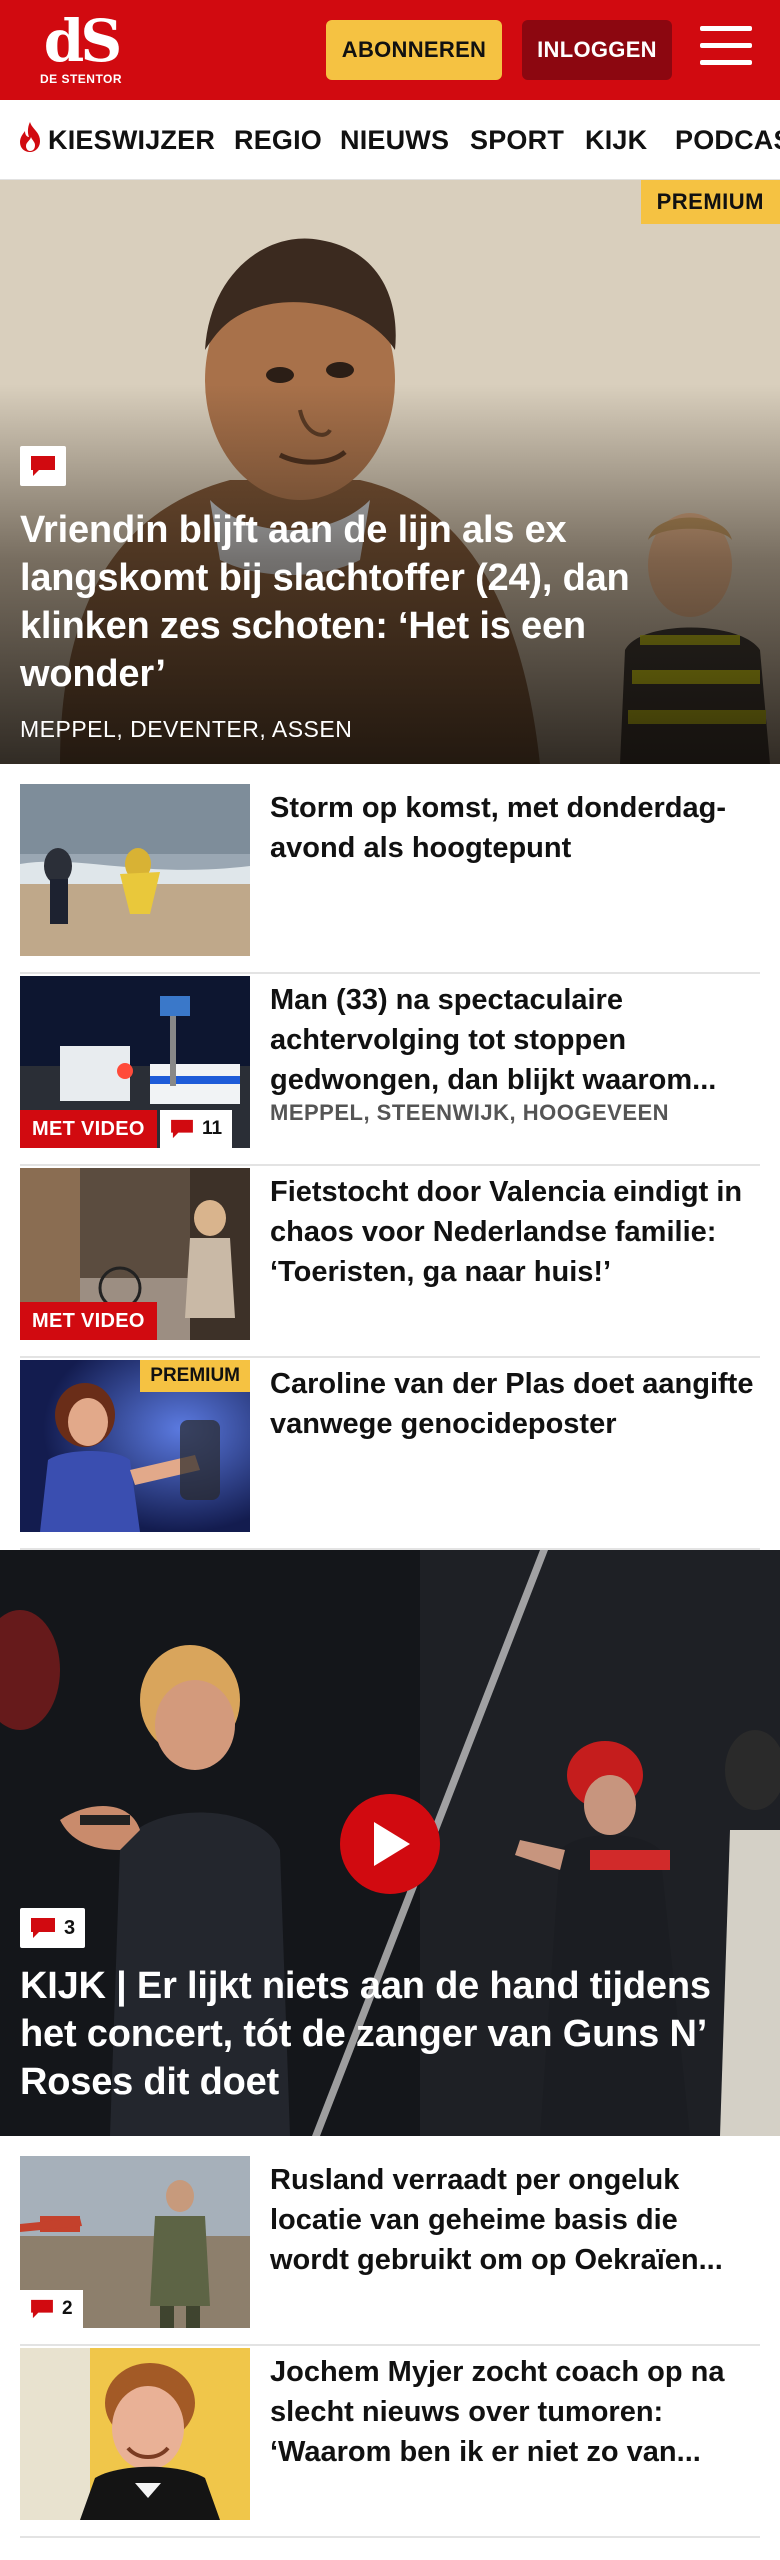 Image resolution: width=780 pixels, height=2560 pixels. I want to click on site-header: dS DE STENTOR ABONNEREN INLOGGEN, so click(390, 50).